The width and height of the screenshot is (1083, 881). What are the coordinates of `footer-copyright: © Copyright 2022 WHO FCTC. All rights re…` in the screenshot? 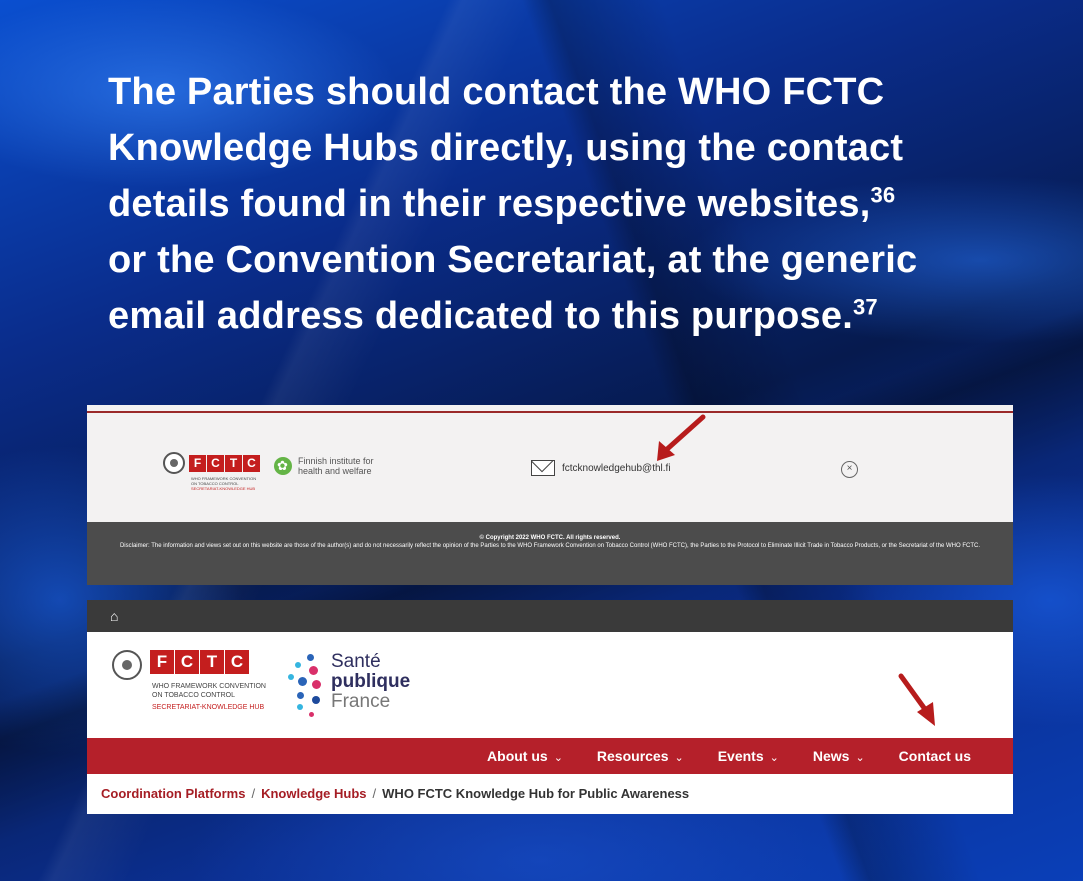 It's located at (550, 538).